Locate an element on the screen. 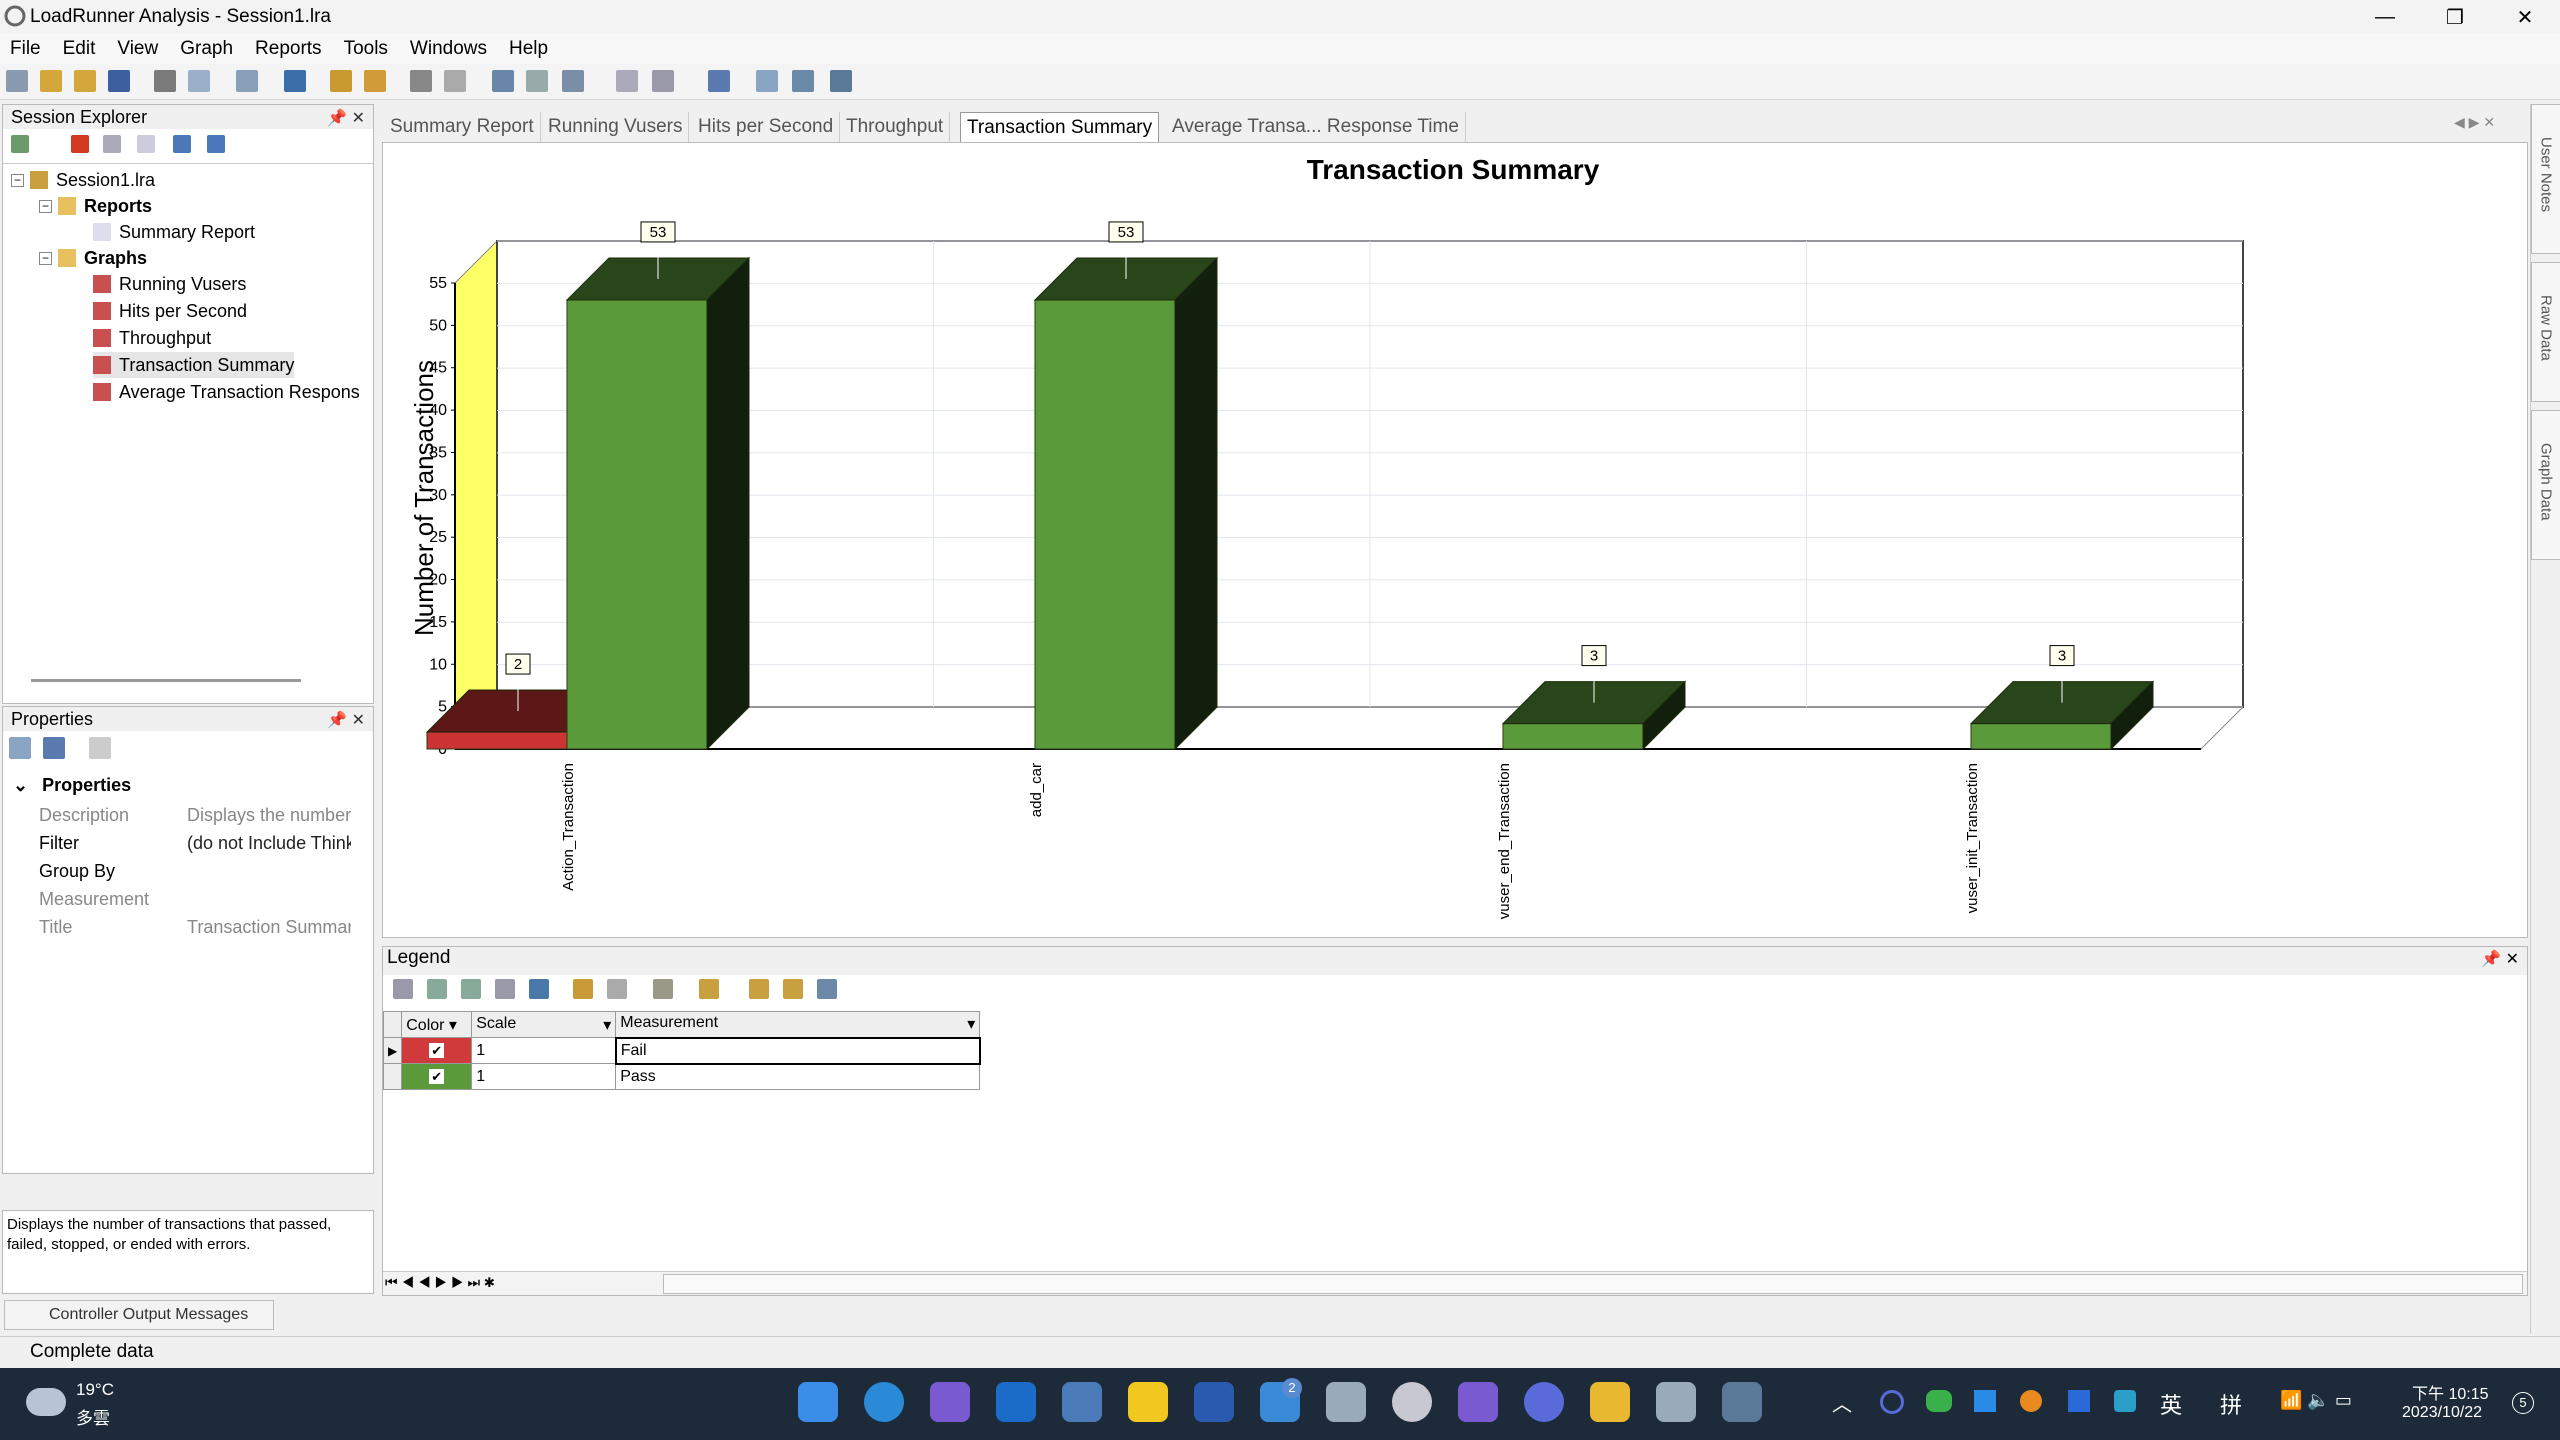 Image resolution: width=2560 pixels, height=1440 pixels. property-row-group-by: Group By is located at coordinates (188, 871).